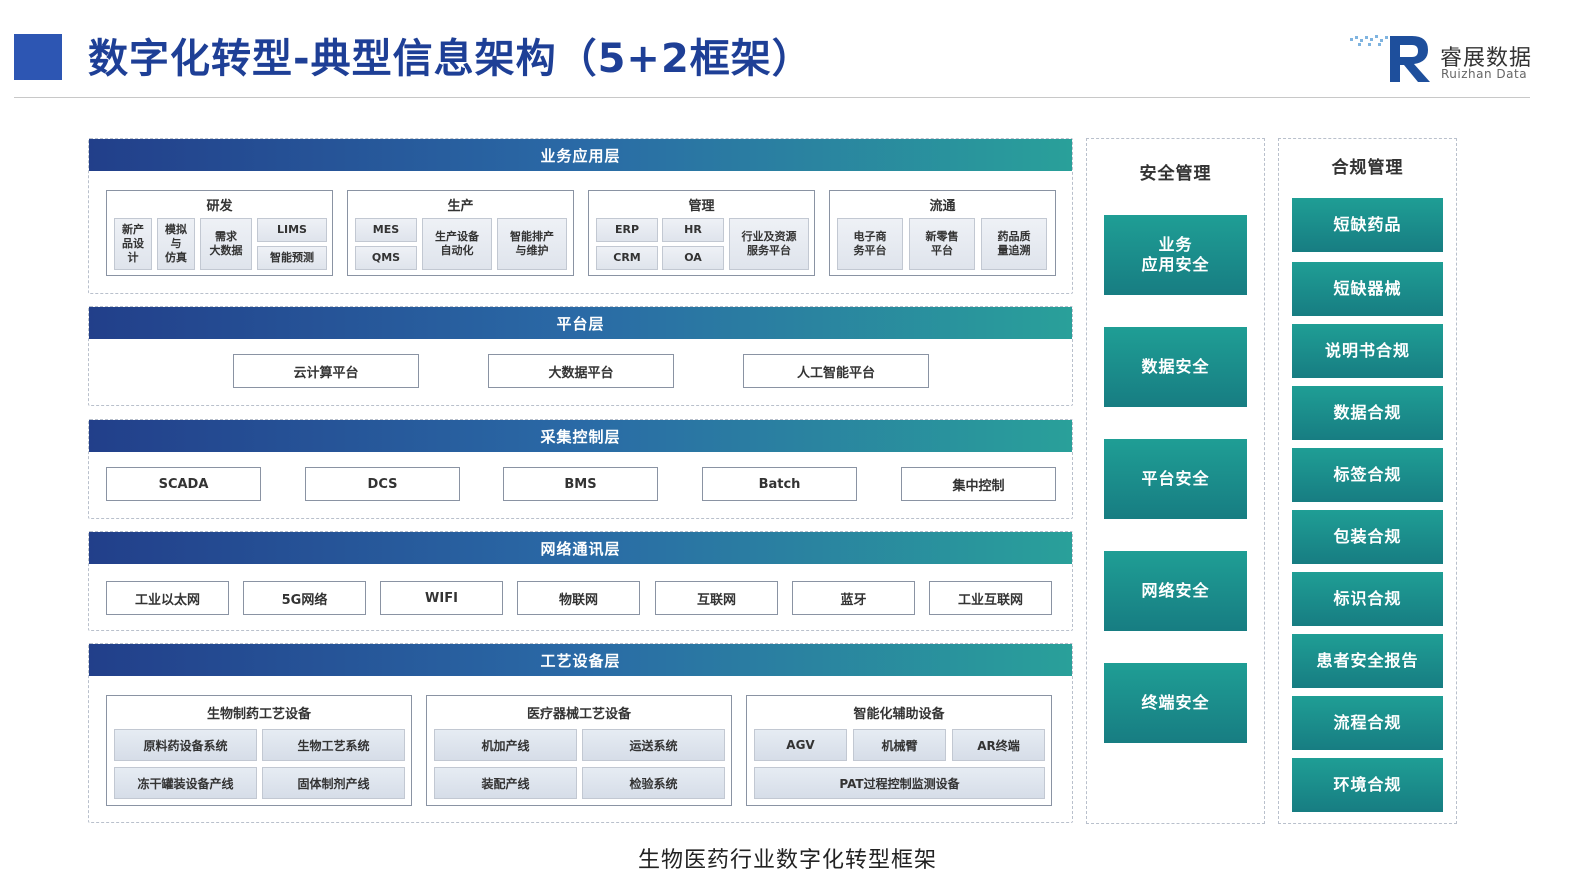  I want to click on platform-layer-title: 平台层, so click(580, 323).